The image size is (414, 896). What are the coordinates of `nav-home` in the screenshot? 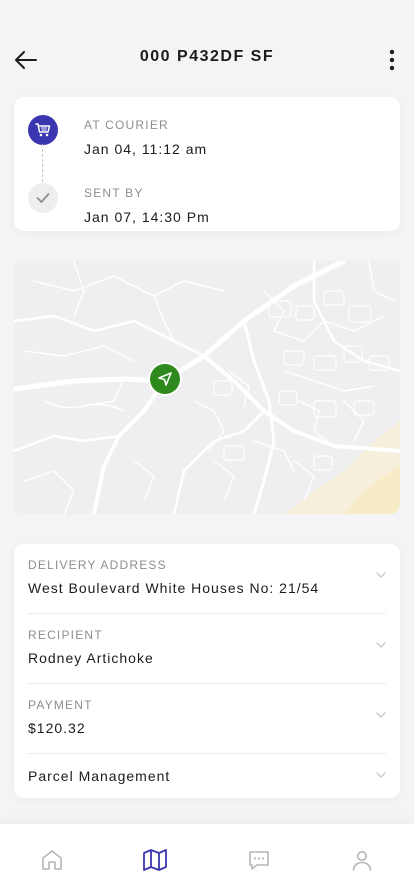 It's located at (52, 860).